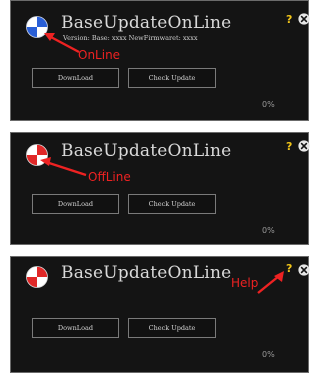 Image resolution: width=320 pixels, height=373 pixels. What do you see at coordinates (245, 283) in the screenshot?
I see `help-annotation: Help` at bounding box center [245, 283].